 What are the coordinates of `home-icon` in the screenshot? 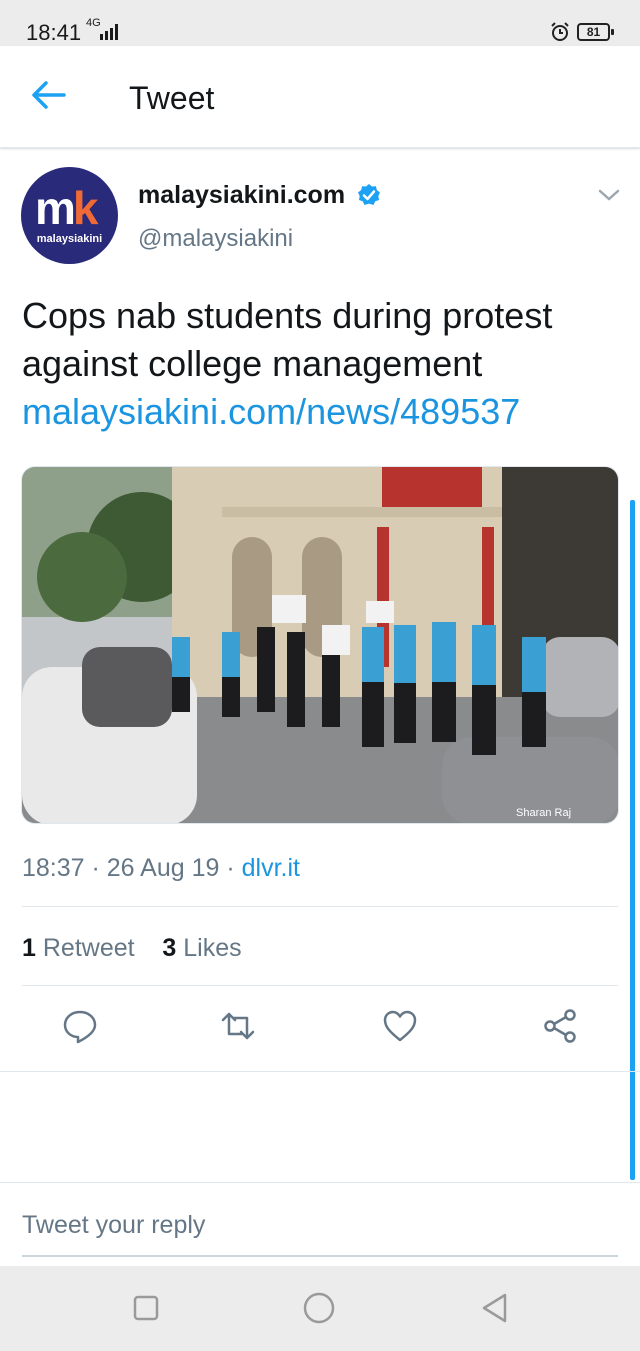 It's located at (319, 1308).